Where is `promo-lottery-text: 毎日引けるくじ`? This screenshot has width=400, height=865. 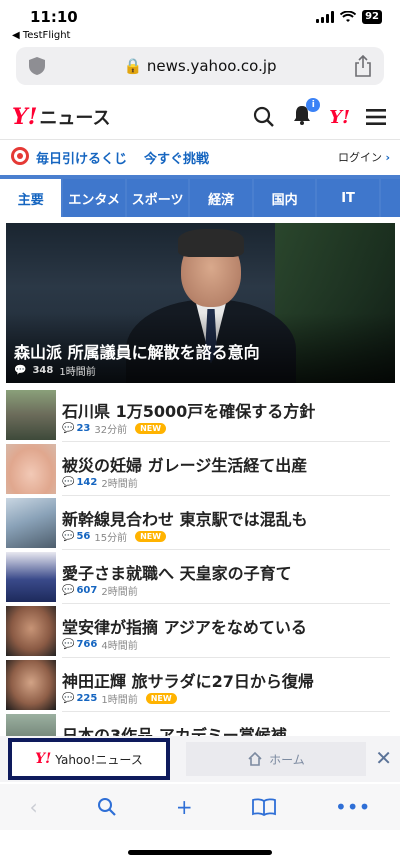
promo-lottery-text: 毎日引けるくじ is located at coordinates (81, 157).